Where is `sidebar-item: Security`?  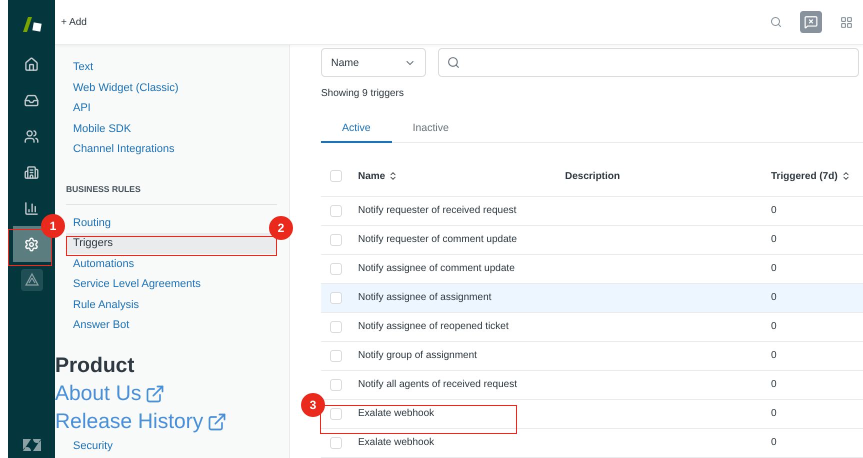 sidebar-item: Security is located at coordinates (91, 446).